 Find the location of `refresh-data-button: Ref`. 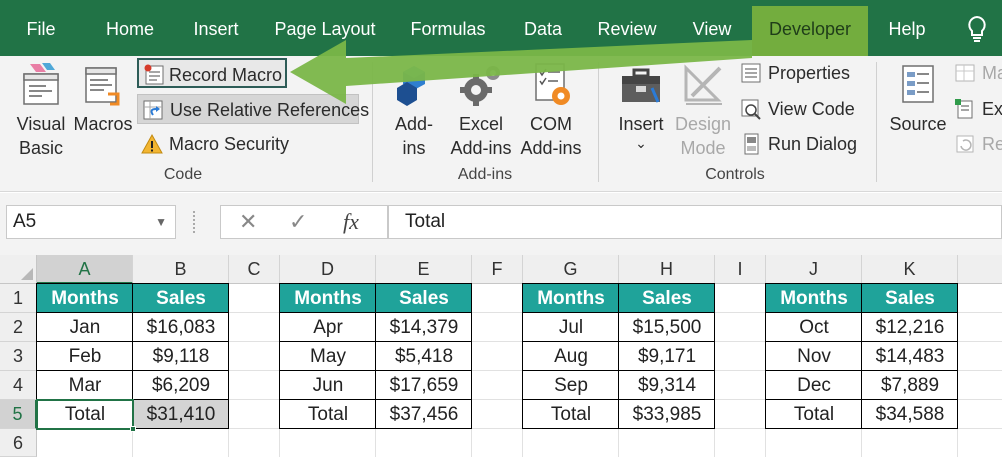

refresh-data-button: Ref is located at coordinates (976, 144).